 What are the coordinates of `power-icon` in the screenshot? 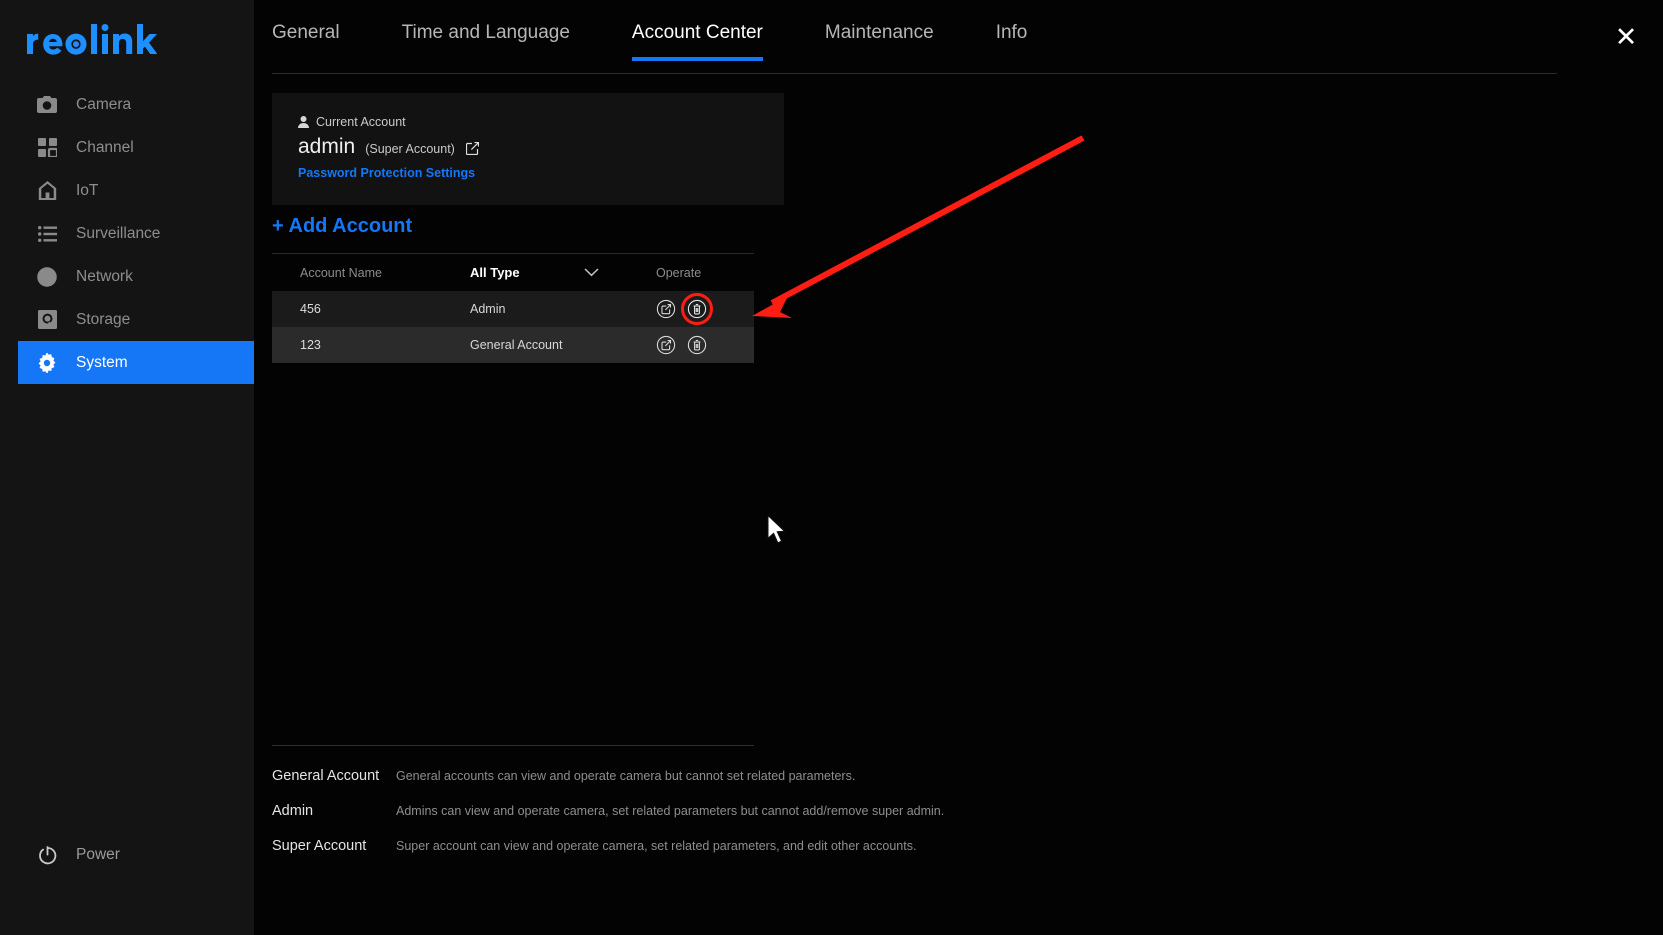 It's located at (47, 855).